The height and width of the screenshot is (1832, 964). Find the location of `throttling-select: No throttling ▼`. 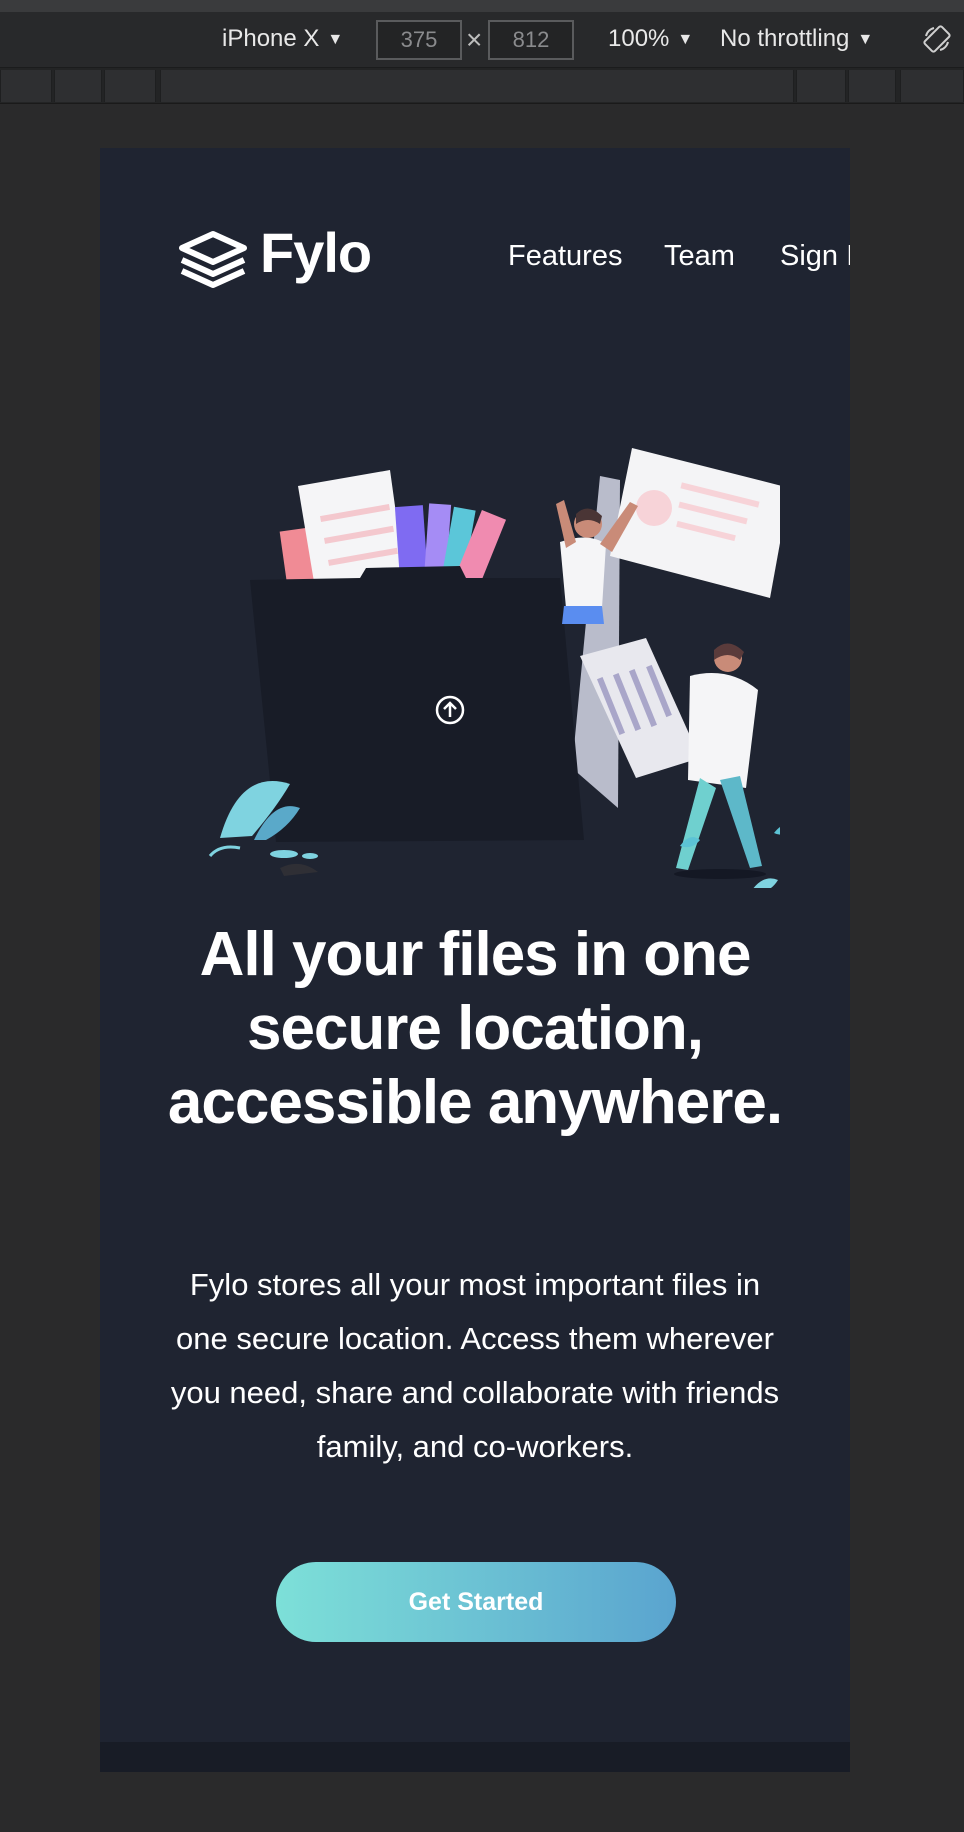

throttling-select: No throttling ▼ is located at coordinates (796, 39).